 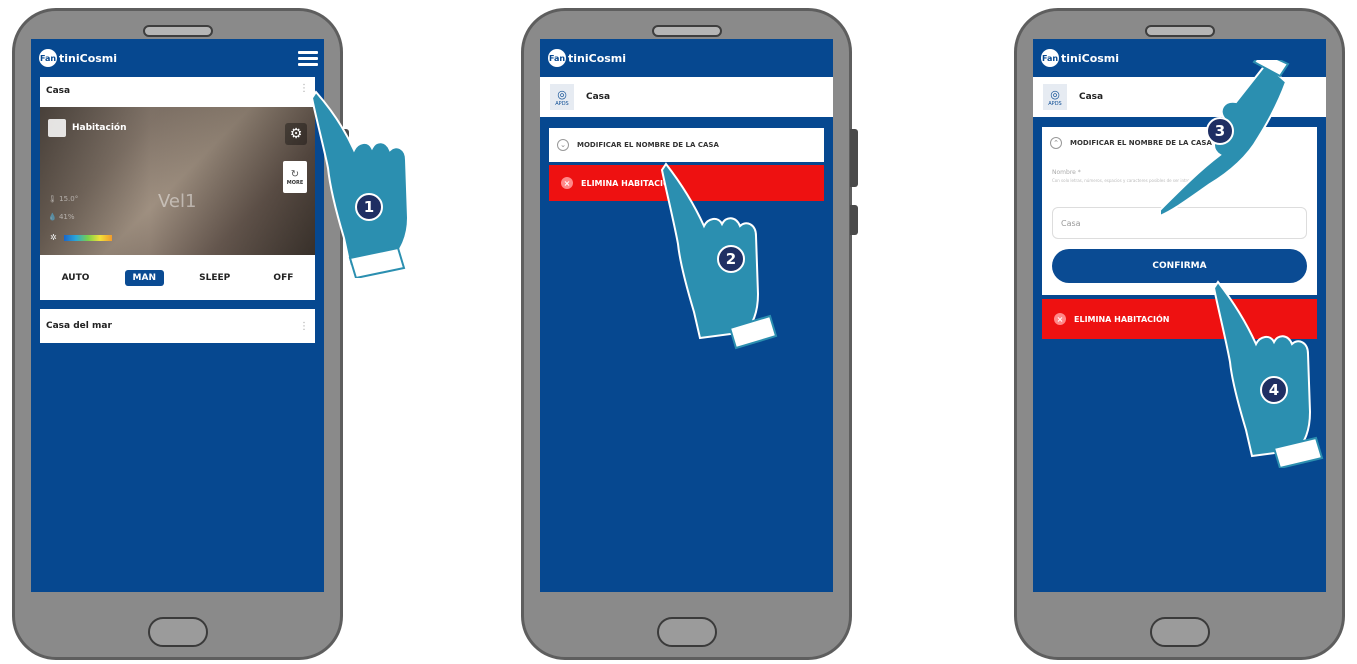 I want to click on chevron-down-icon: ⌄, so click(x=563, y=145).